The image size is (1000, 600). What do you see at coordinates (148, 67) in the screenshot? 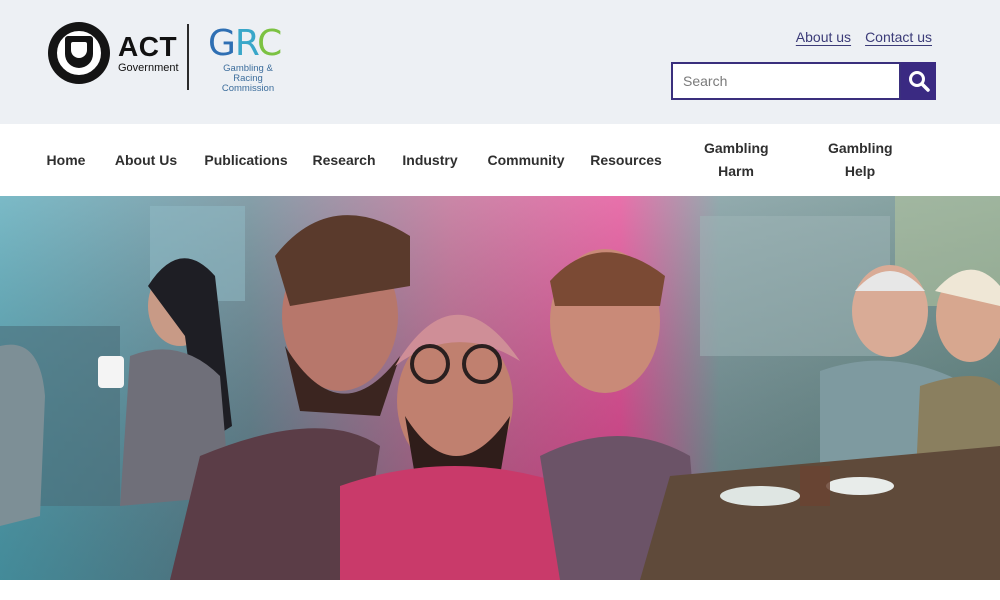
I see `act-logo-subtitle: Government` at bounding box center [148, 67].